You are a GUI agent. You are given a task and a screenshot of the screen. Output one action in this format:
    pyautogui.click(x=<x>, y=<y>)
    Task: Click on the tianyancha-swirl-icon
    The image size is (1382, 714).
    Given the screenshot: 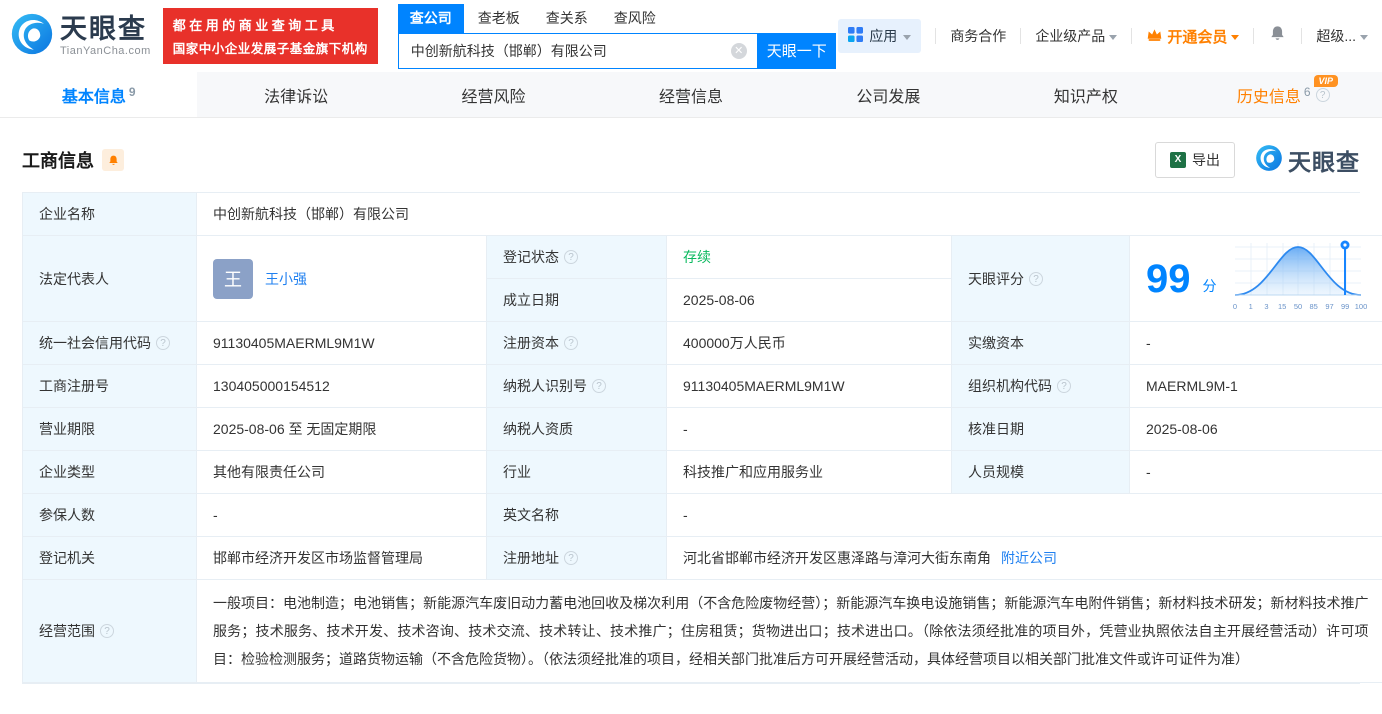 What is the action you would take?
    pyautogui.click(x=1269, y=160)
    